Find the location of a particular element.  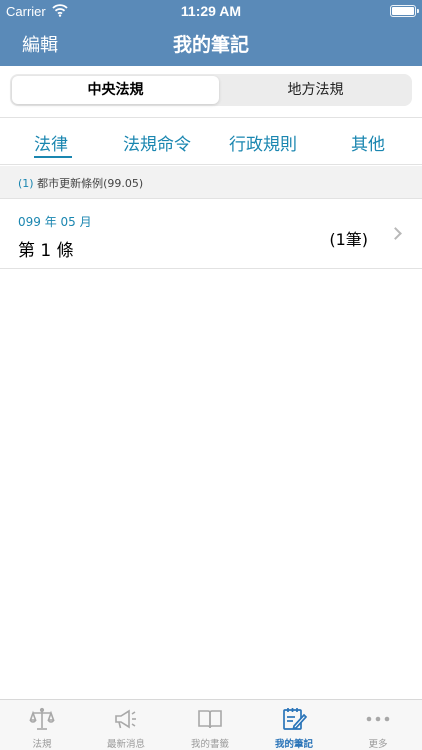

tab-administrative-rules: 行政規則 is located at coordinates (263, 142).